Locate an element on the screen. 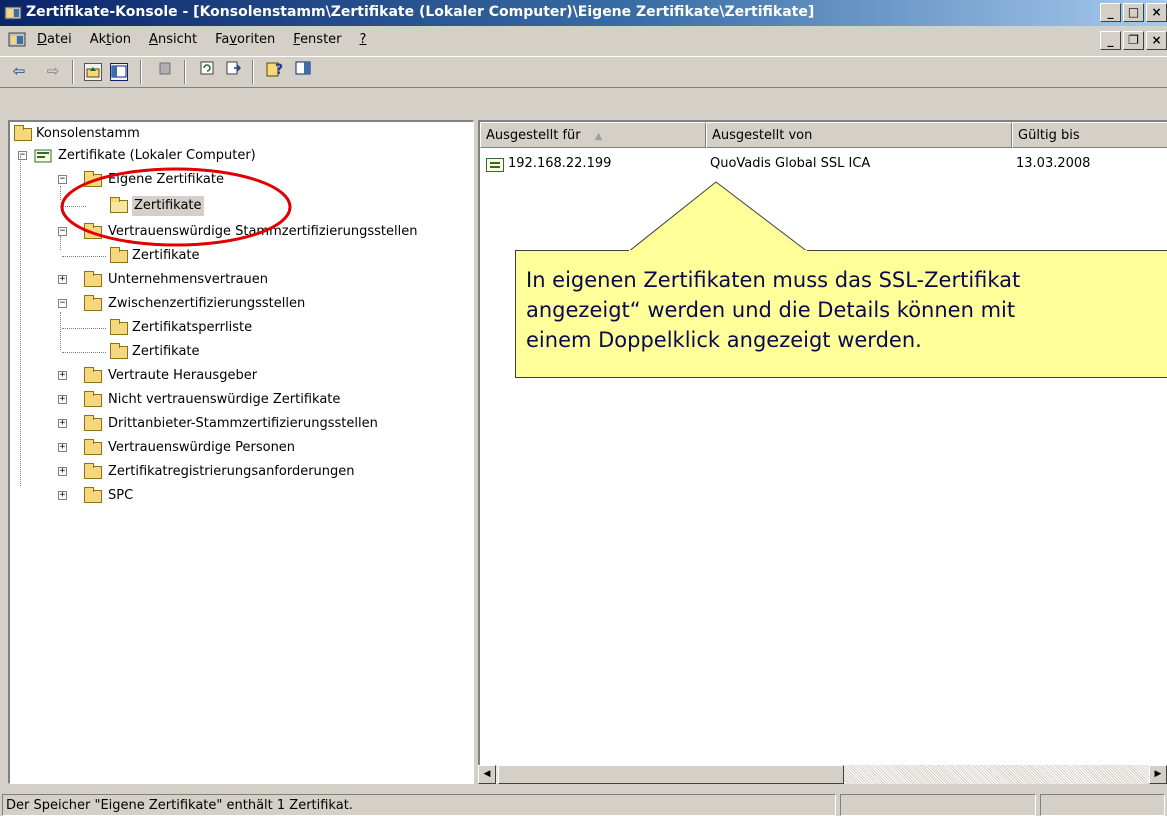  cell-issued-to: 192.168.22.199 is located at coordinates (560, 163).